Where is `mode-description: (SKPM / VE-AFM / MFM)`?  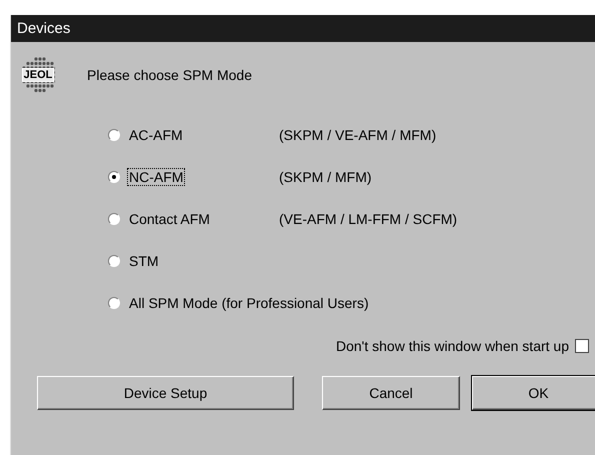 mode-description: (SKPM / VE-AFM / MFM) is located at coordinates (357, 135).